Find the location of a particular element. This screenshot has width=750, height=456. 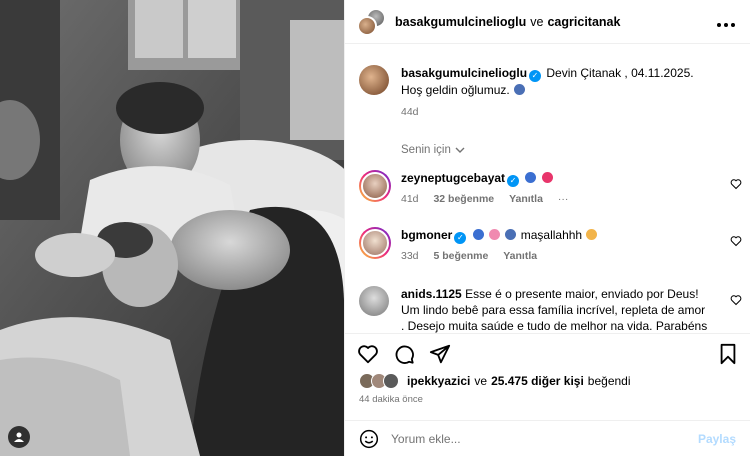

liker-avatars is located at coordinates (381, 381).